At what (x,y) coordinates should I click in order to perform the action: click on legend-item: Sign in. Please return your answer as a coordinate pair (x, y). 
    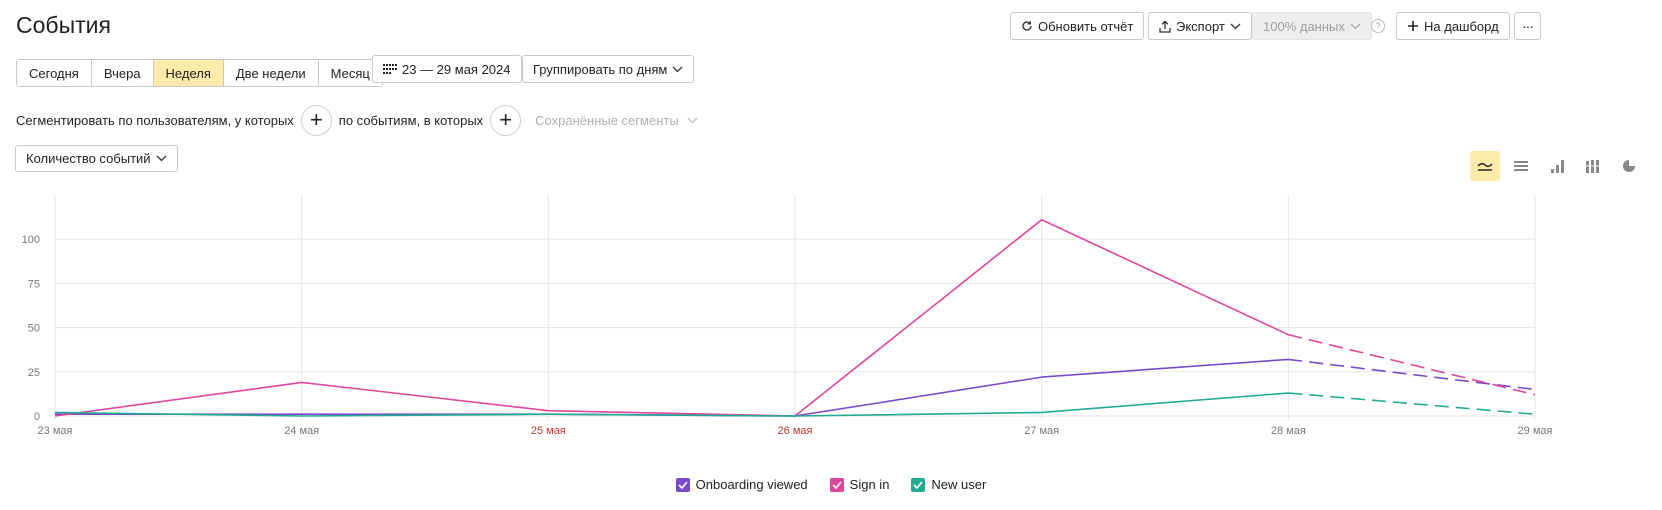
    Looking at the image, I should click on (859, 484).